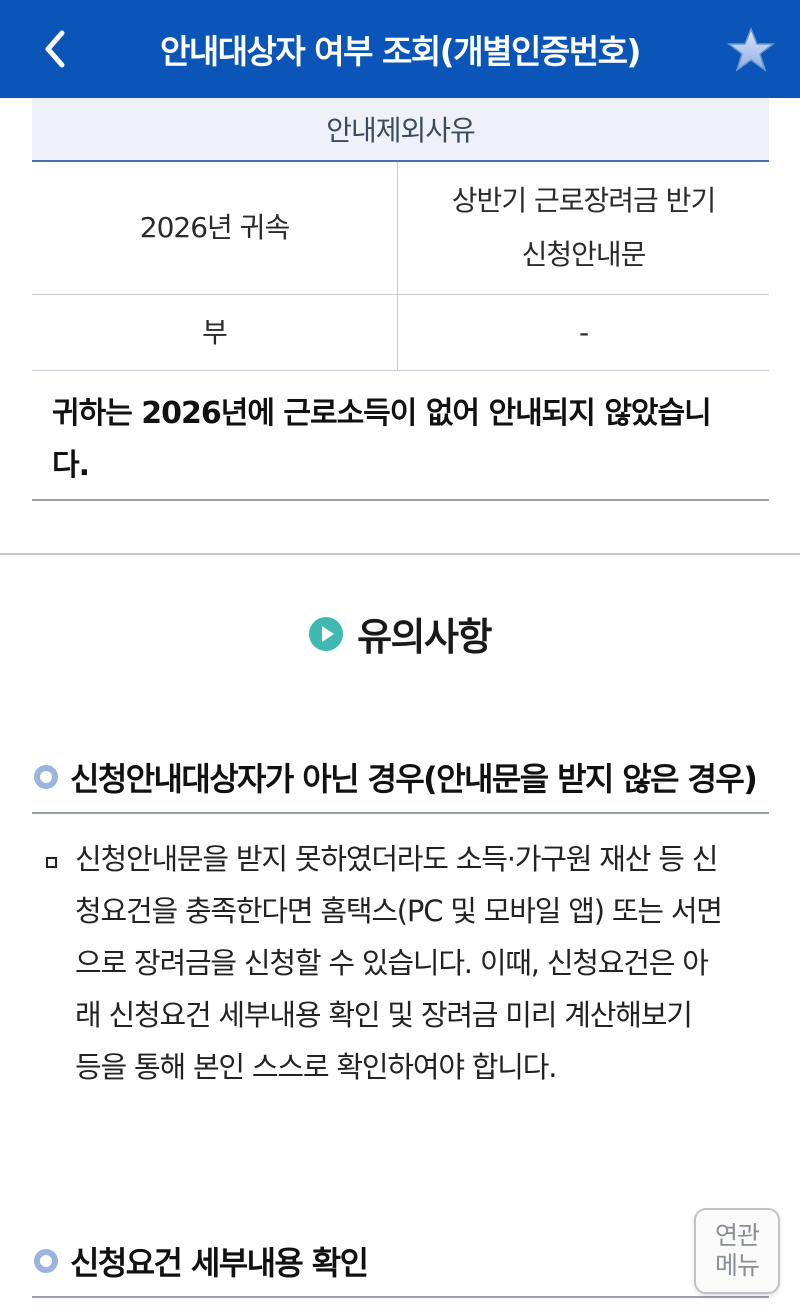 This screenshot has height=1308, width=800. I want to click on table-cell: 2026년 귀속, so click(215, 228).